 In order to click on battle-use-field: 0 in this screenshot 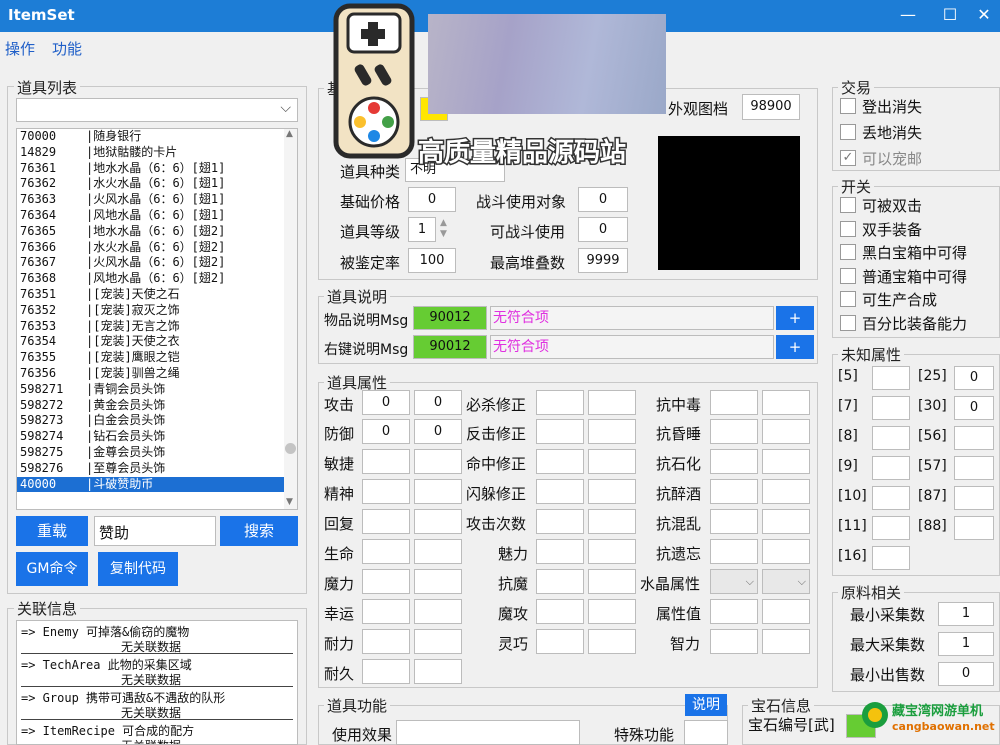, I will do `click(603, 229)`.